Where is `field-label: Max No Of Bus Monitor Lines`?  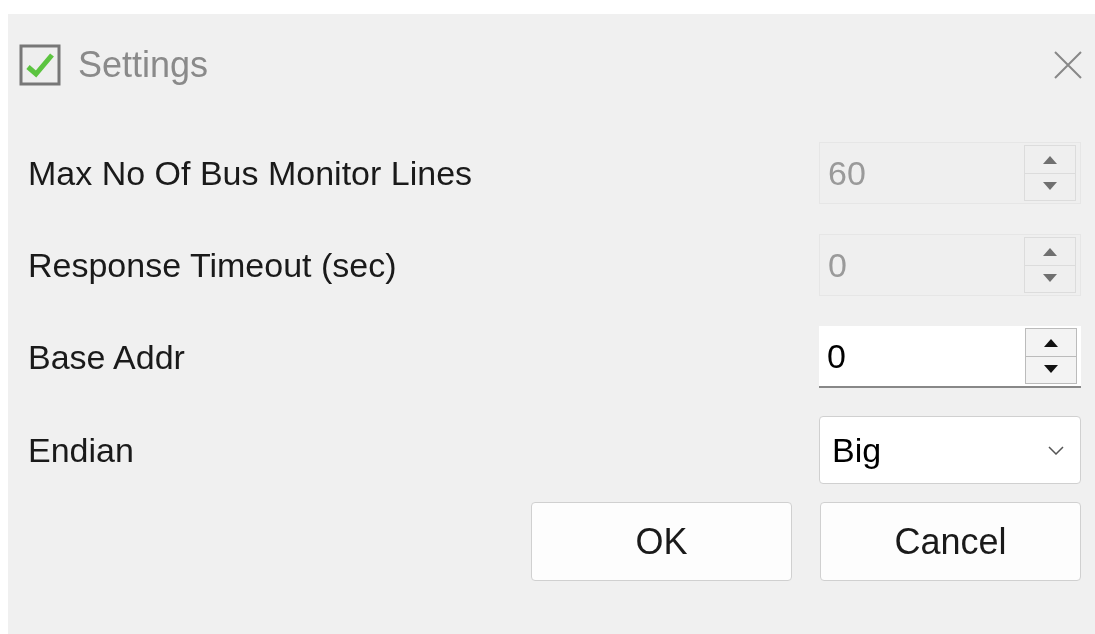 field-label: Max No Of Bus Monitor Lines is located at coordinates (250, 173).